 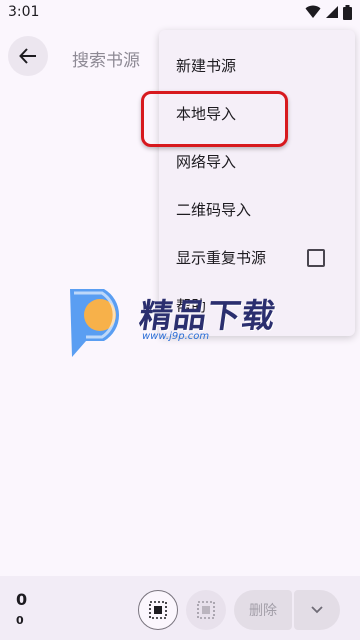 What do you see at coordinates (24, 12) in the screenshot?
I see `status-time: 3:01` at bounding box center [24, 12].